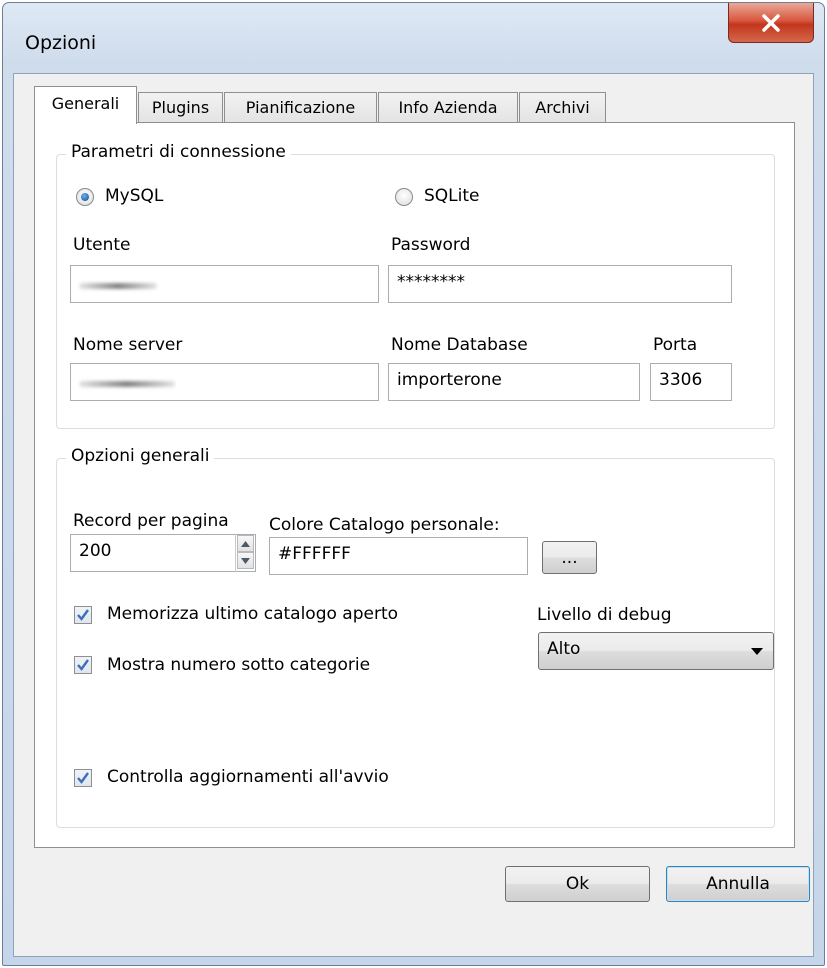 This screenshot has width=827, height=968. Describe the element at coordinates (85, 197) in the screenshot. I see `mysql-radio` at that location.